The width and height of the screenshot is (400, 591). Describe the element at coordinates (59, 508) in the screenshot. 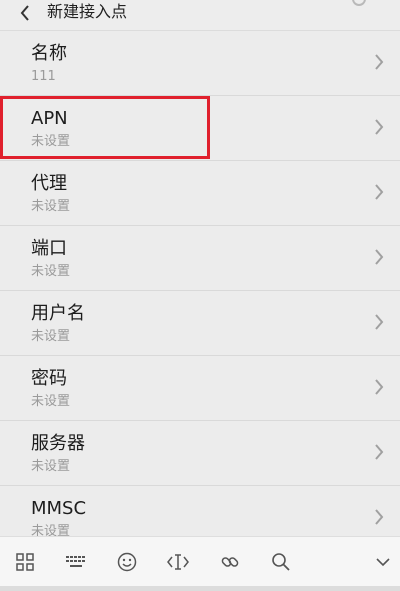

I see `row-label: MMSC` at that location.